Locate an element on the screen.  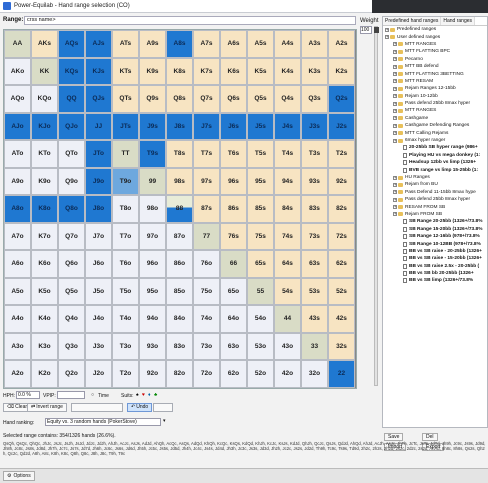
hand-cell: 42o is located at coordinates (287, 374).